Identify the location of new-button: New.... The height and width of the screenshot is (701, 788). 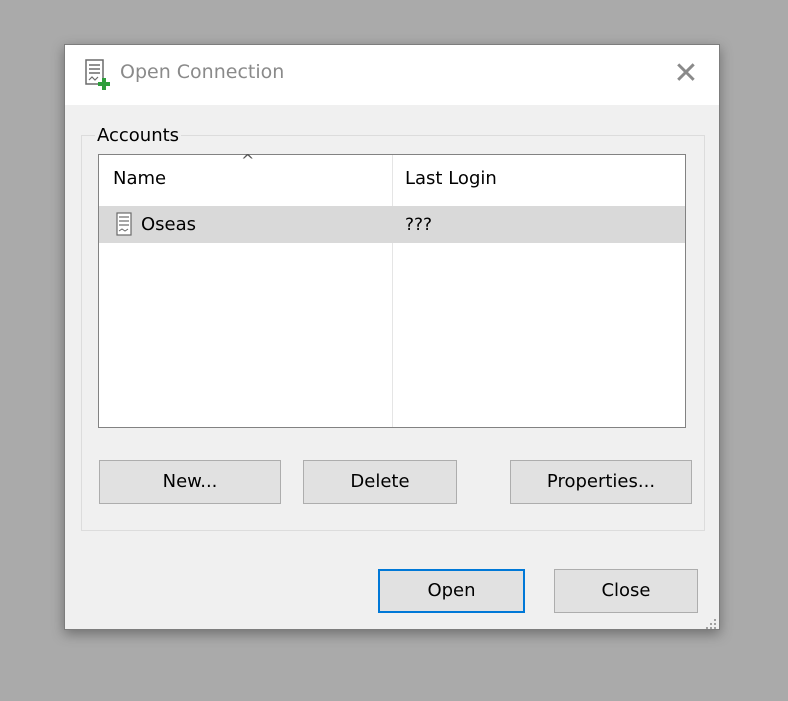
(190, 482).